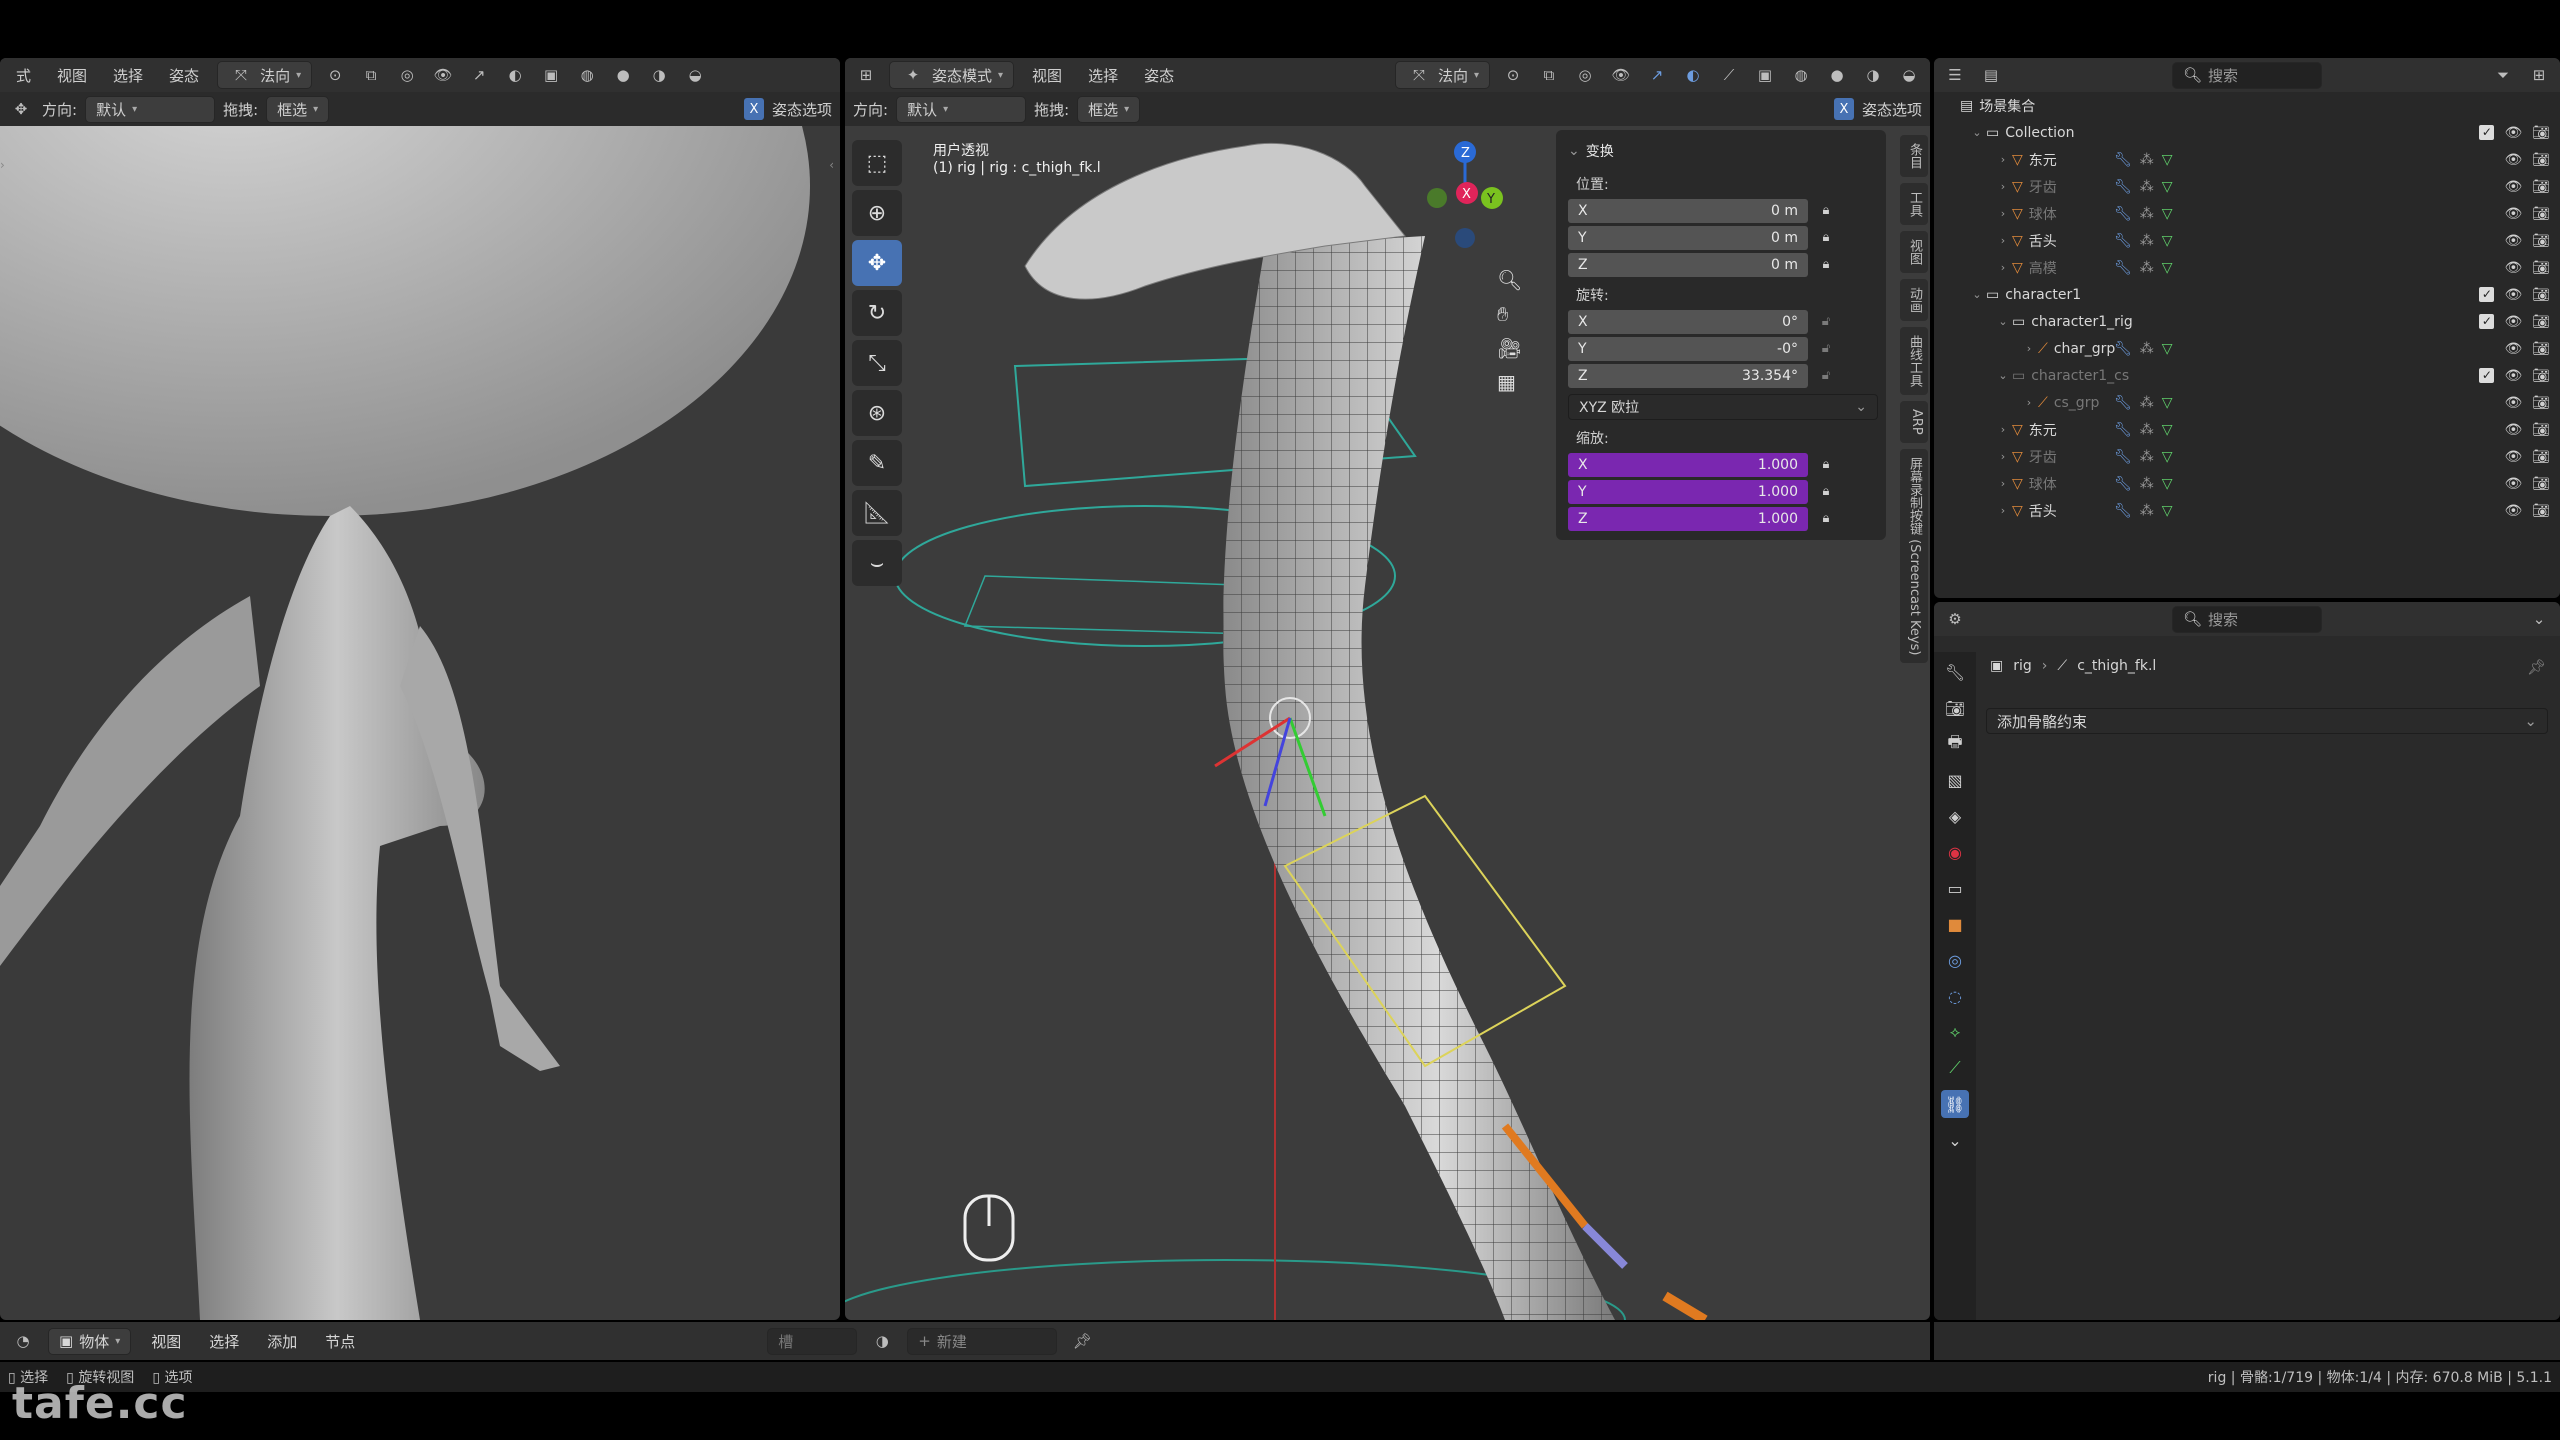 Image resolution: width=2560 pixels, height=1440 pixels. I want to click on rotation-mode-dropdown: XYZ 欧拉 ⌄, so click(1723, 407).